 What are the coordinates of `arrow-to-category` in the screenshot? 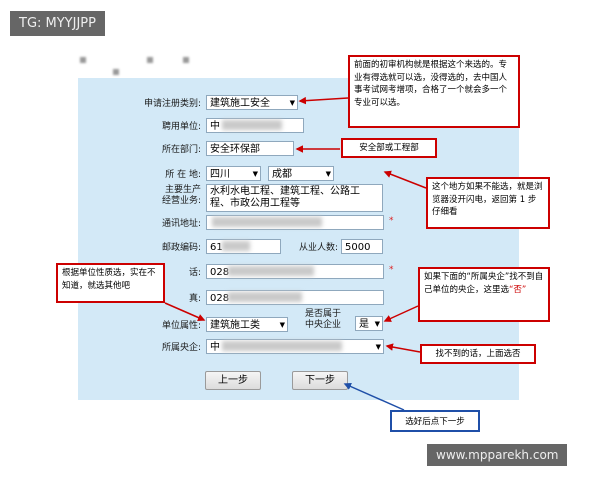 It's located at (323, 100).